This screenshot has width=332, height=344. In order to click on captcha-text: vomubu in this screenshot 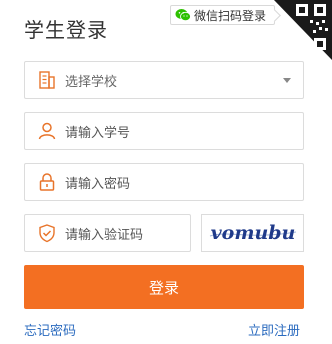, I will do `click(252, 233)`.